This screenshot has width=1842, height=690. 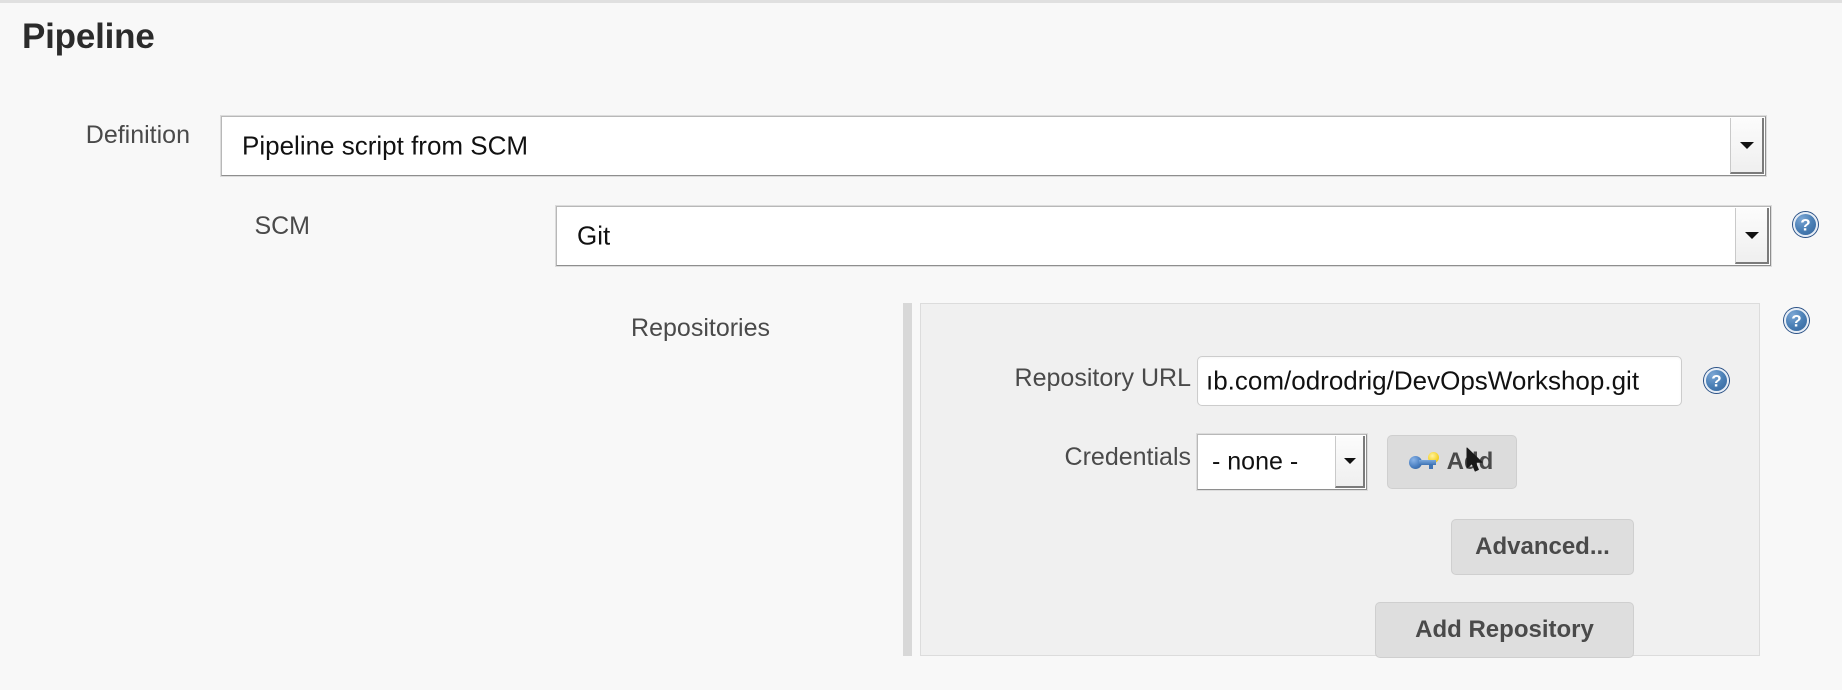 I want to click on repositories-accent-bar, so click(x=907, y=479).